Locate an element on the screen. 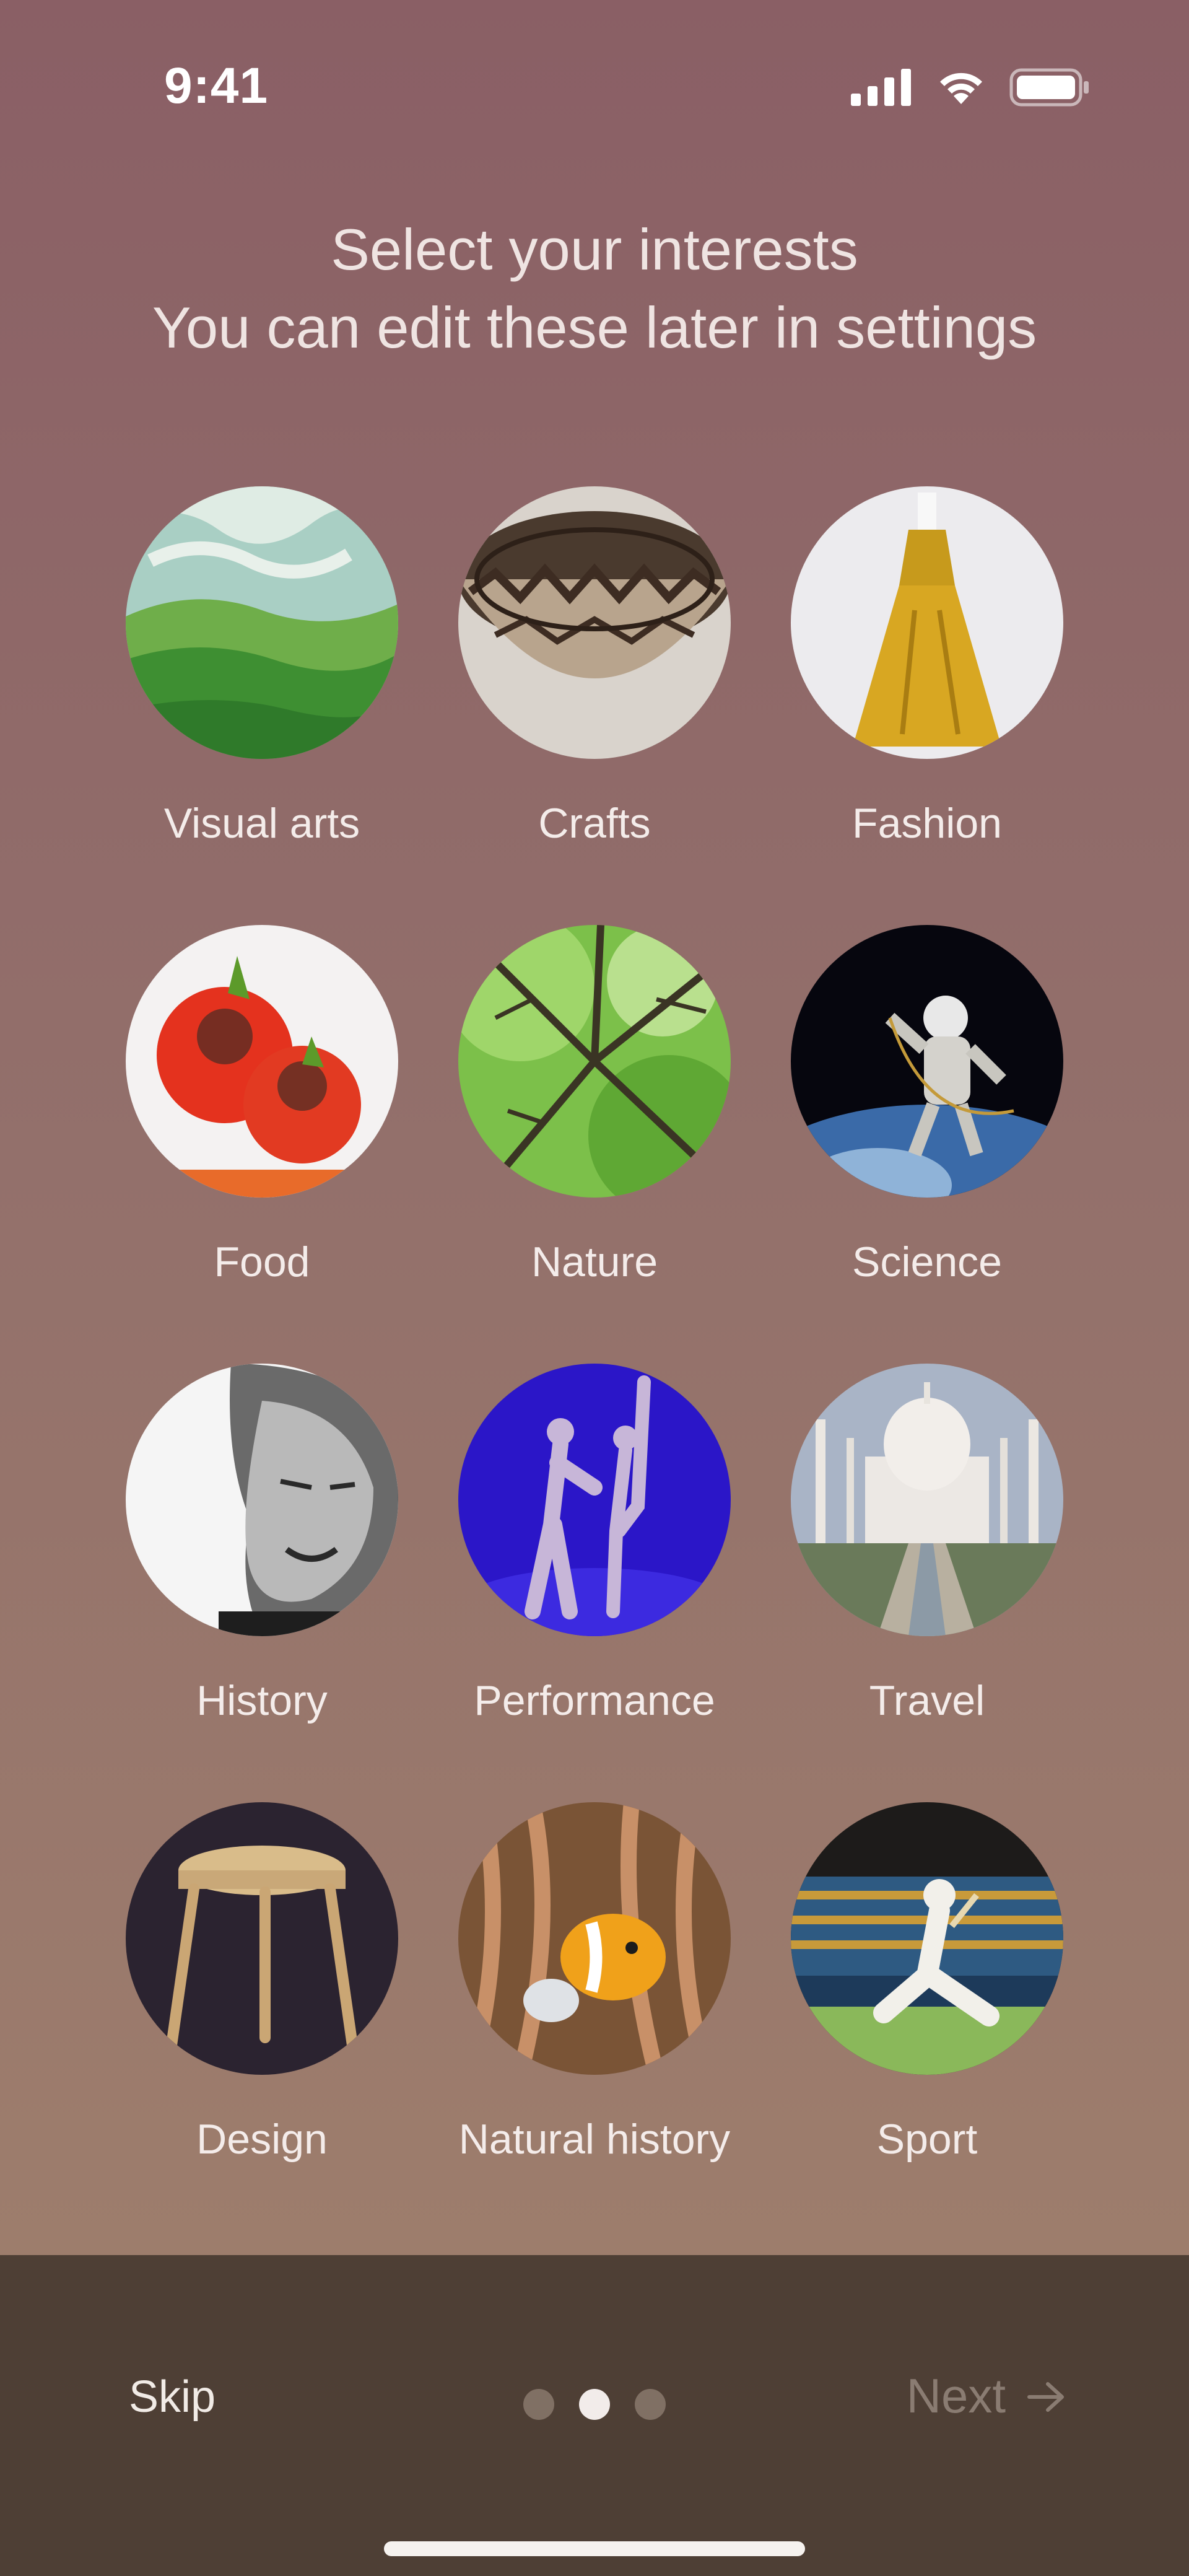 Image resolution: width=1189 pixels, height=2576 pixels. interest-label: Travel is located at coordinates (927, 1700).